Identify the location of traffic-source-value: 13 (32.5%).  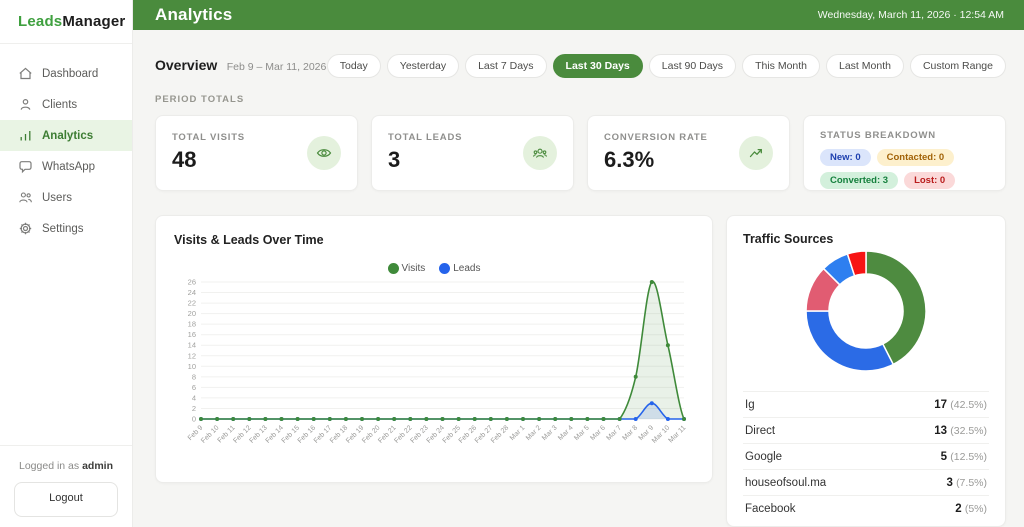
(960, 430).